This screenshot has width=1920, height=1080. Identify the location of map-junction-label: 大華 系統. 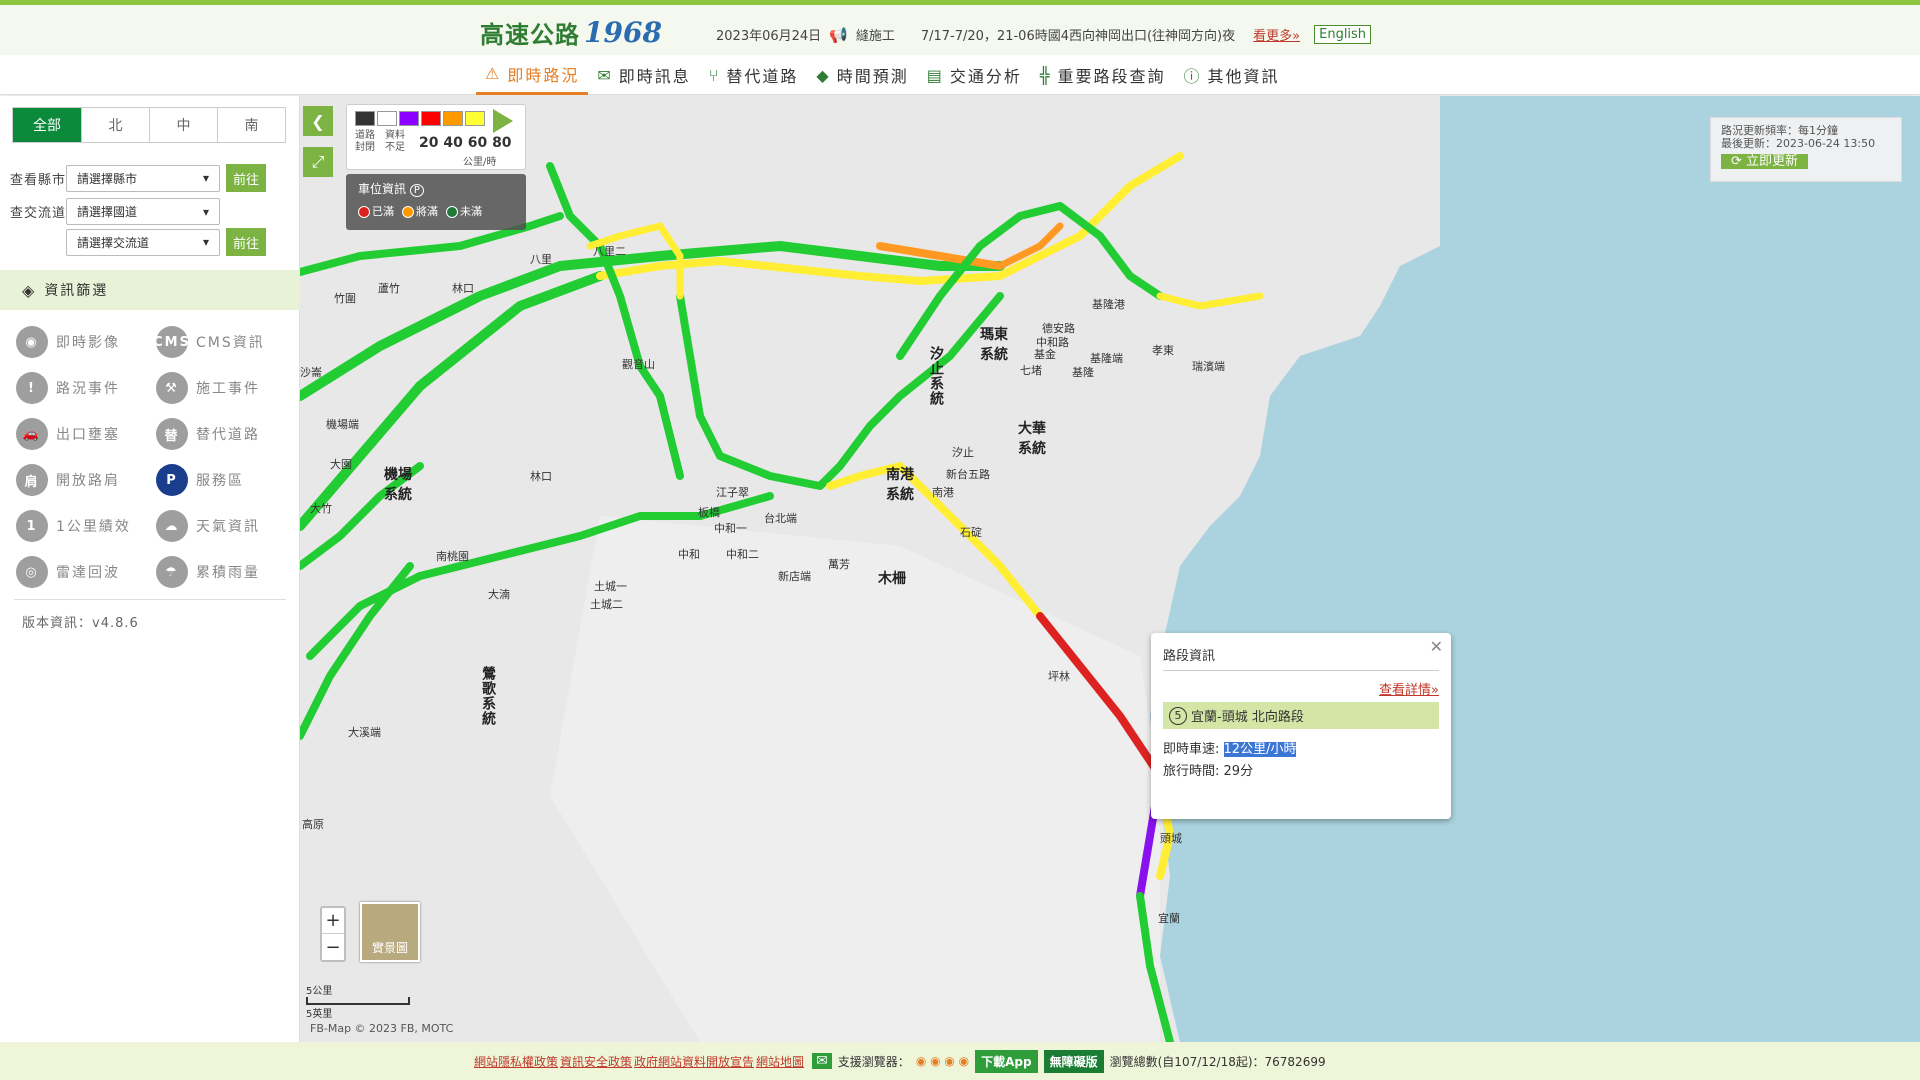
(1032, 439).